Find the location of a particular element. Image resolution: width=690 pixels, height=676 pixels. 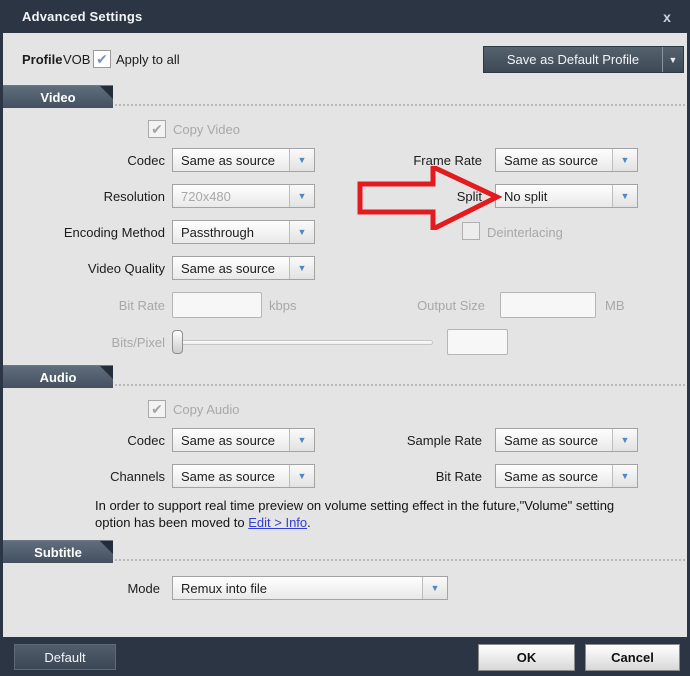

audio-codec-dropdown: Same as source ▼ is located at coordinates (243, 440).